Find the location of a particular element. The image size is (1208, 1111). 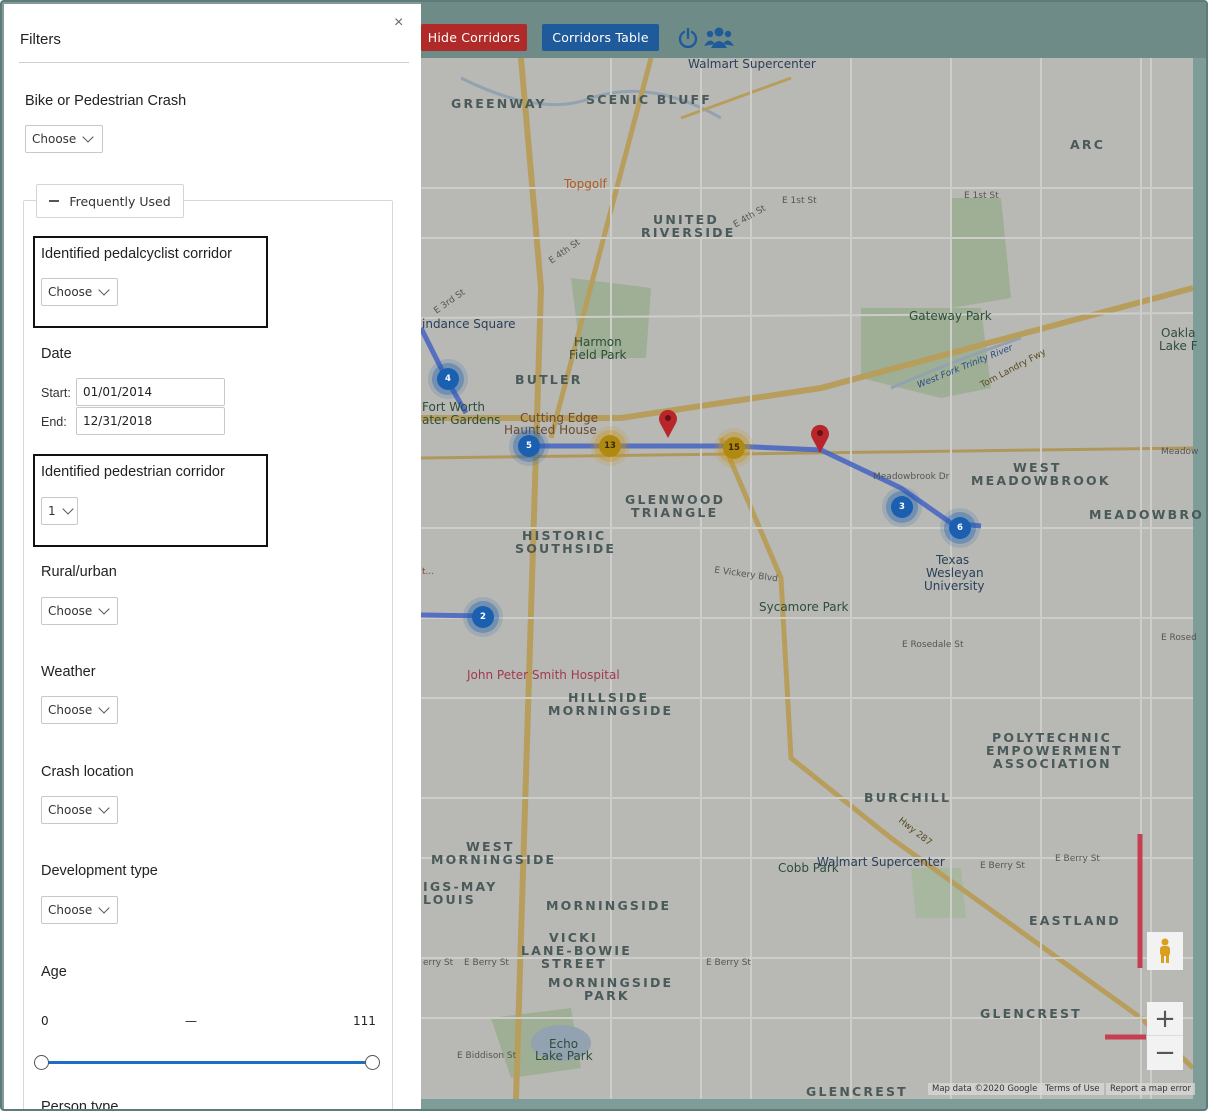

crash-location-label: Crash location is located at coordinates (87, 772).